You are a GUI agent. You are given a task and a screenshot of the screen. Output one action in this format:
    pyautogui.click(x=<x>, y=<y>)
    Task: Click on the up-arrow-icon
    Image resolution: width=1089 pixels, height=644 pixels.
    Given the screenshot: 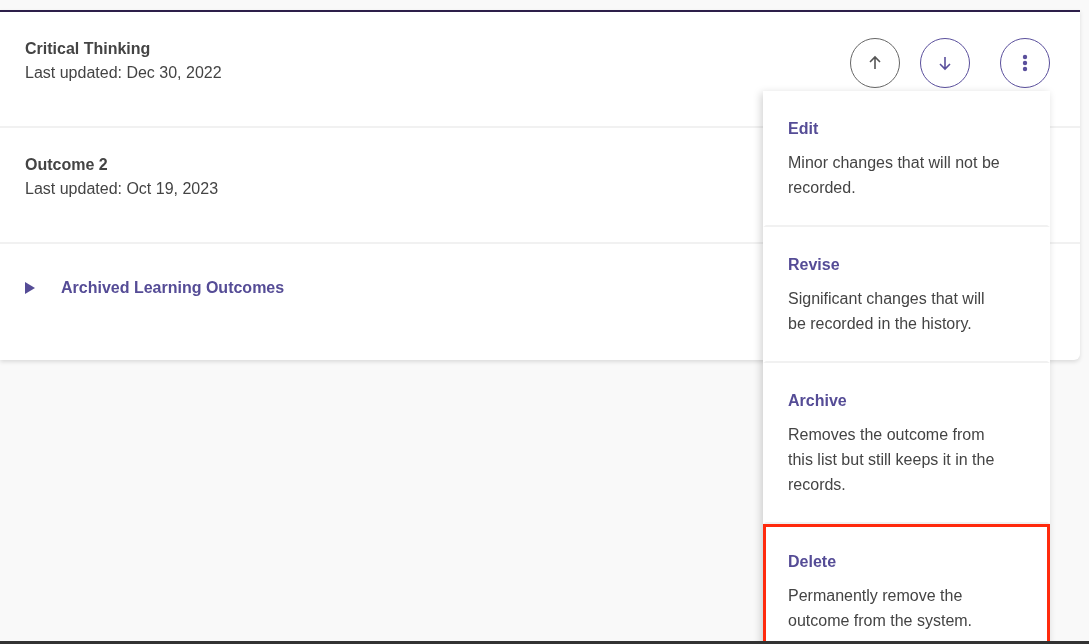 What is the action you would take?
    pyautogui.click(x=875, y=63)
    